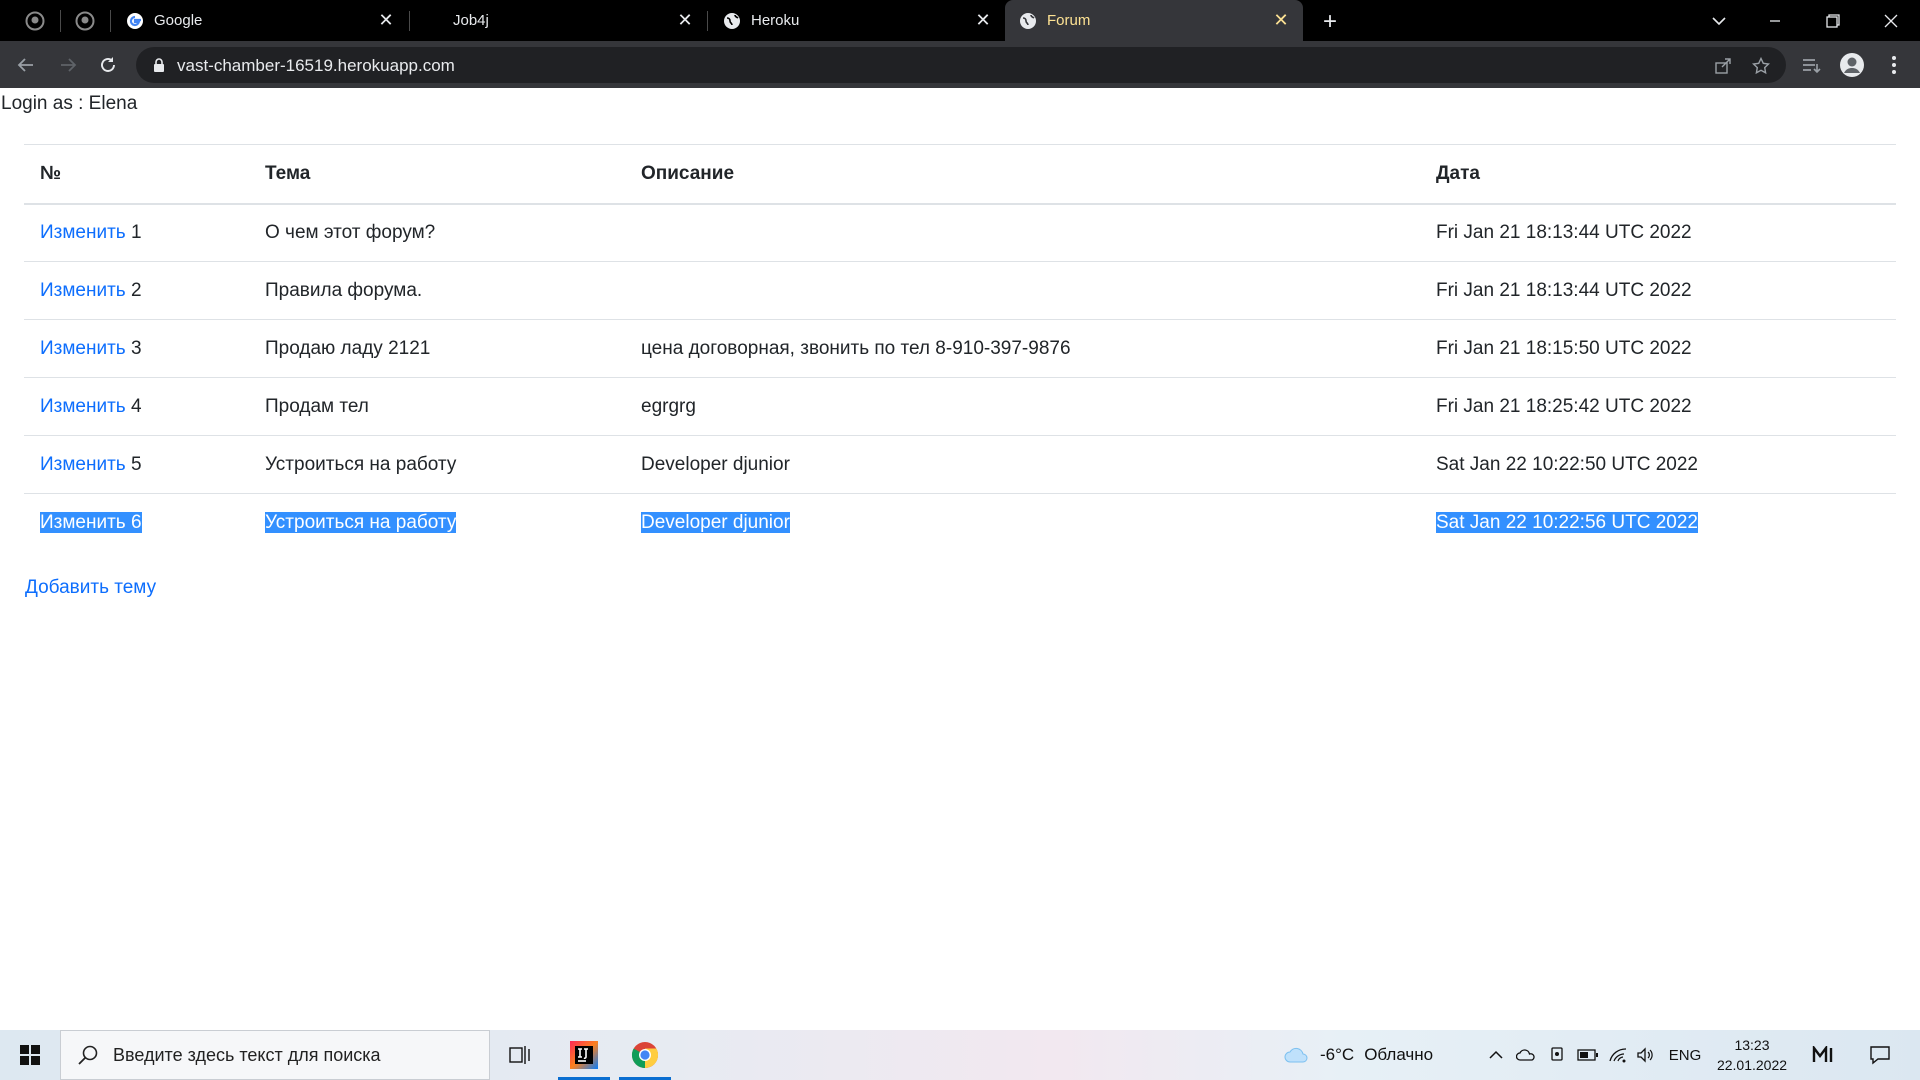  Describe the element at coordinates (1880, 1055) in the screenshot. I see `notifications-icon` at that location.